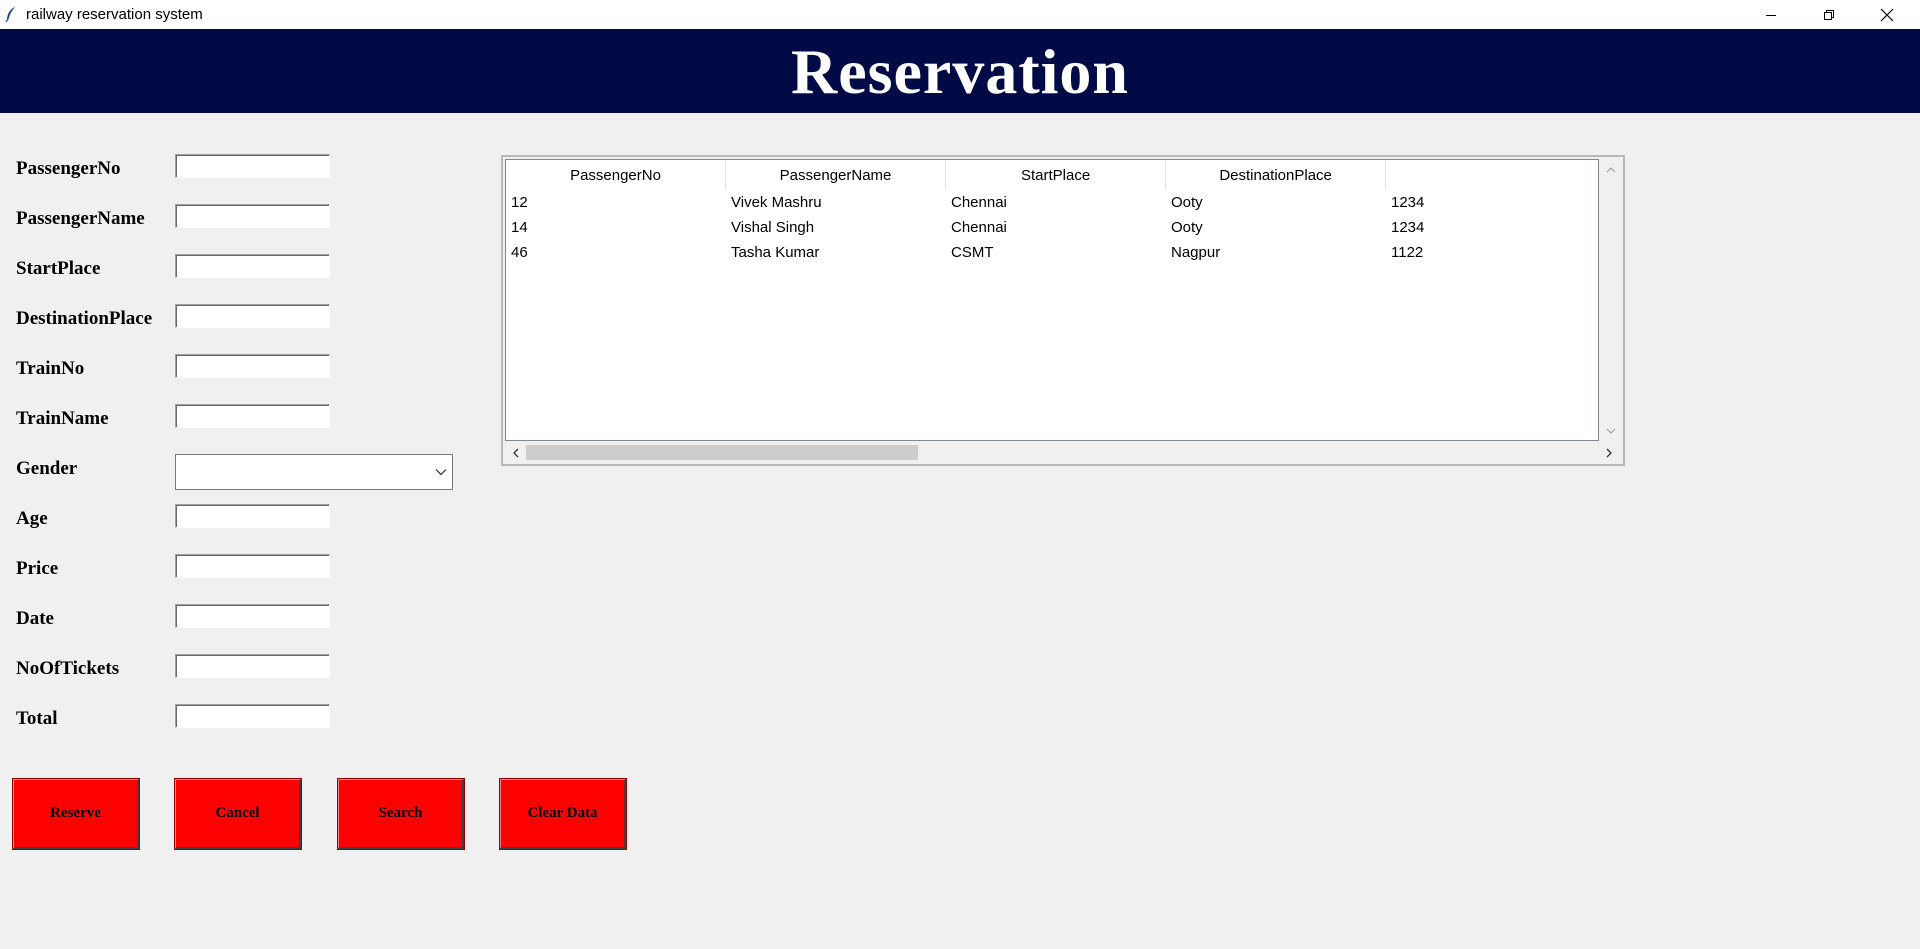 This screenshot has width=1920, height=949. I want to click on label-passenger-no: PassengerNo, so click(68, 168).